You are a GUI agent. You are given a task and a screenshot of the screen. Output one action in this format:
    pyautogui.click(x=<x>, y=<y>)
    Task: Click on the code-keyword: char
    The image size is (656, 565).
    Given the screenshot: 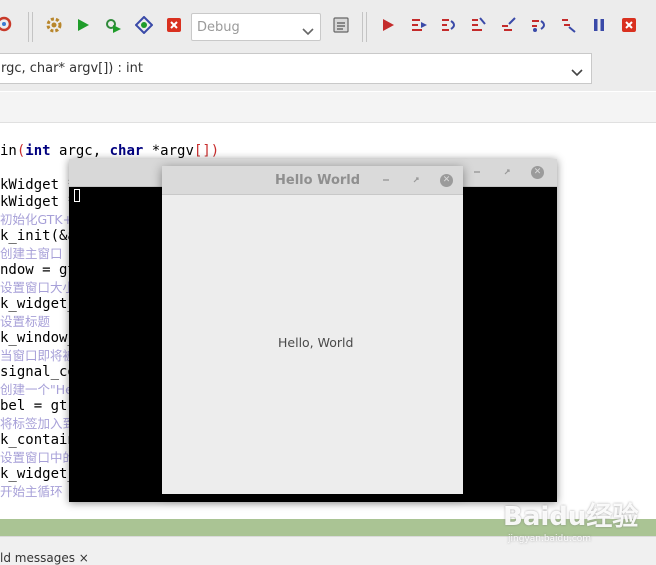 What is the action you would take?
    pyautogui.click(x=126, y=151)
    